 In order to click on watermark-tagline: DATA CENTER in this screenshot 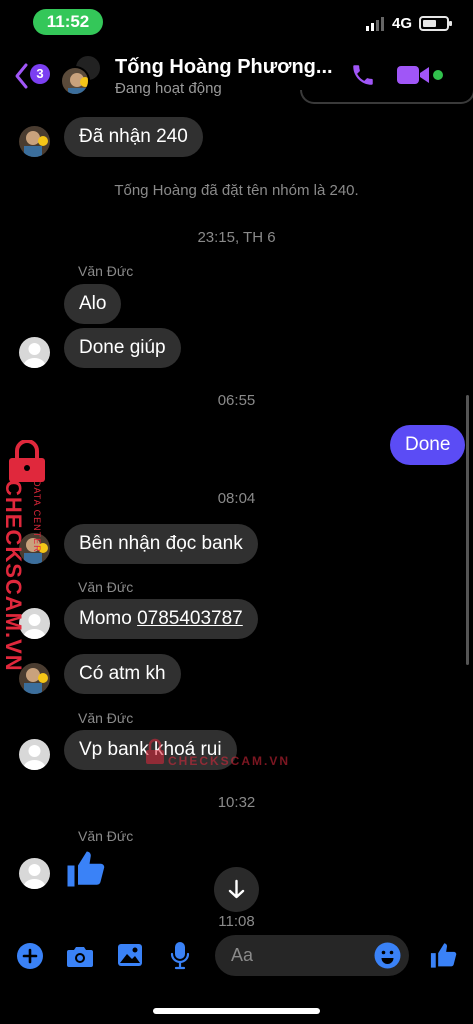, I will do `click(37, 516)`.